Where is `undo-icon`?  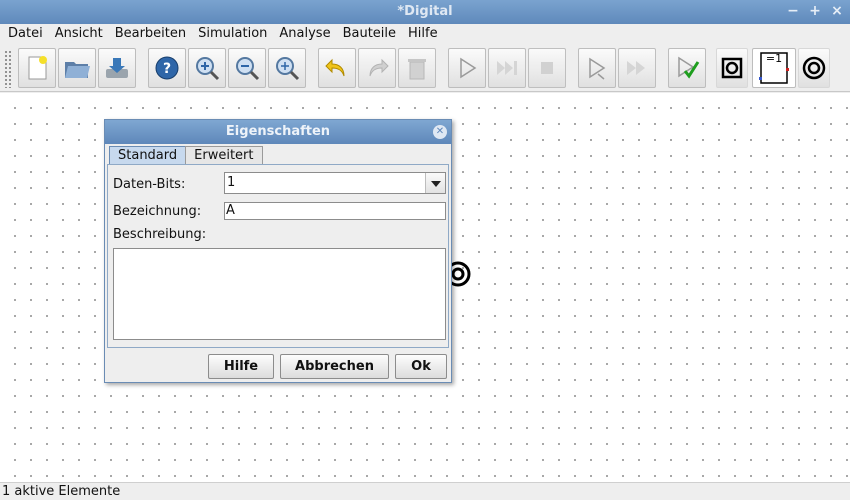
undo-icon is located at coordinates (335, 67).